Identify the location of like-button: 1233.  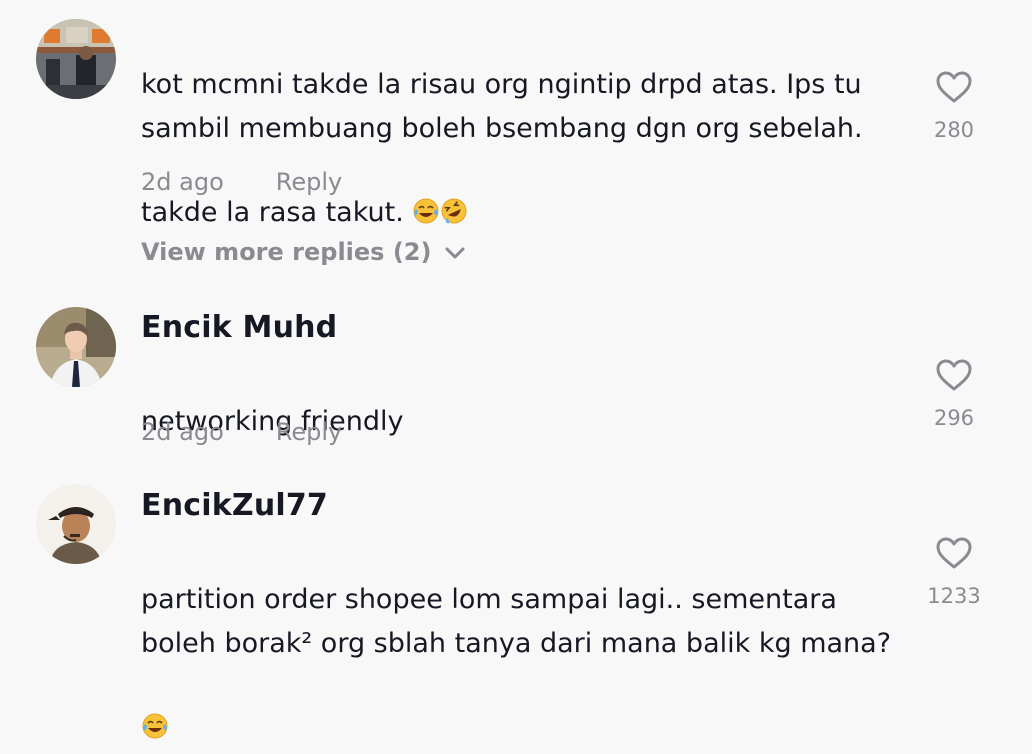
(954, 572).